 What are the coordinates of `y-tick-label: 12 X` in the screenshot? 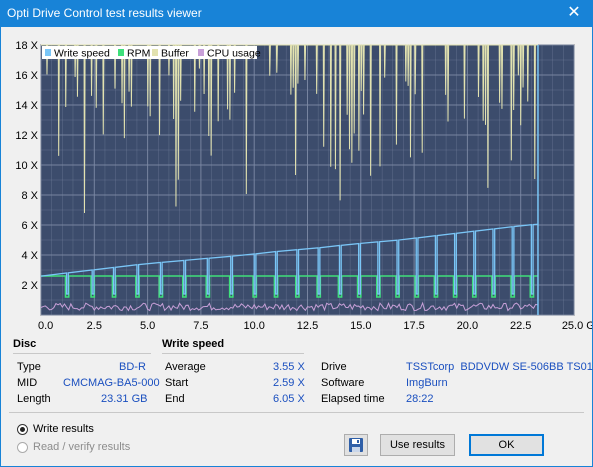 It's located at (26, 136).